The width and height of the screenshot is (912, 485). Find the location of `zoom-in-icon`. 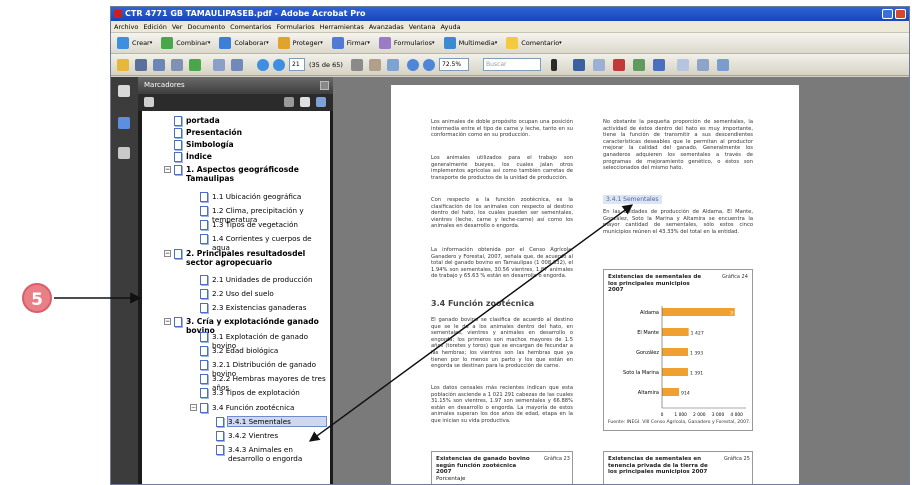

zoom-in-icon is located at coordinates (429, 65).